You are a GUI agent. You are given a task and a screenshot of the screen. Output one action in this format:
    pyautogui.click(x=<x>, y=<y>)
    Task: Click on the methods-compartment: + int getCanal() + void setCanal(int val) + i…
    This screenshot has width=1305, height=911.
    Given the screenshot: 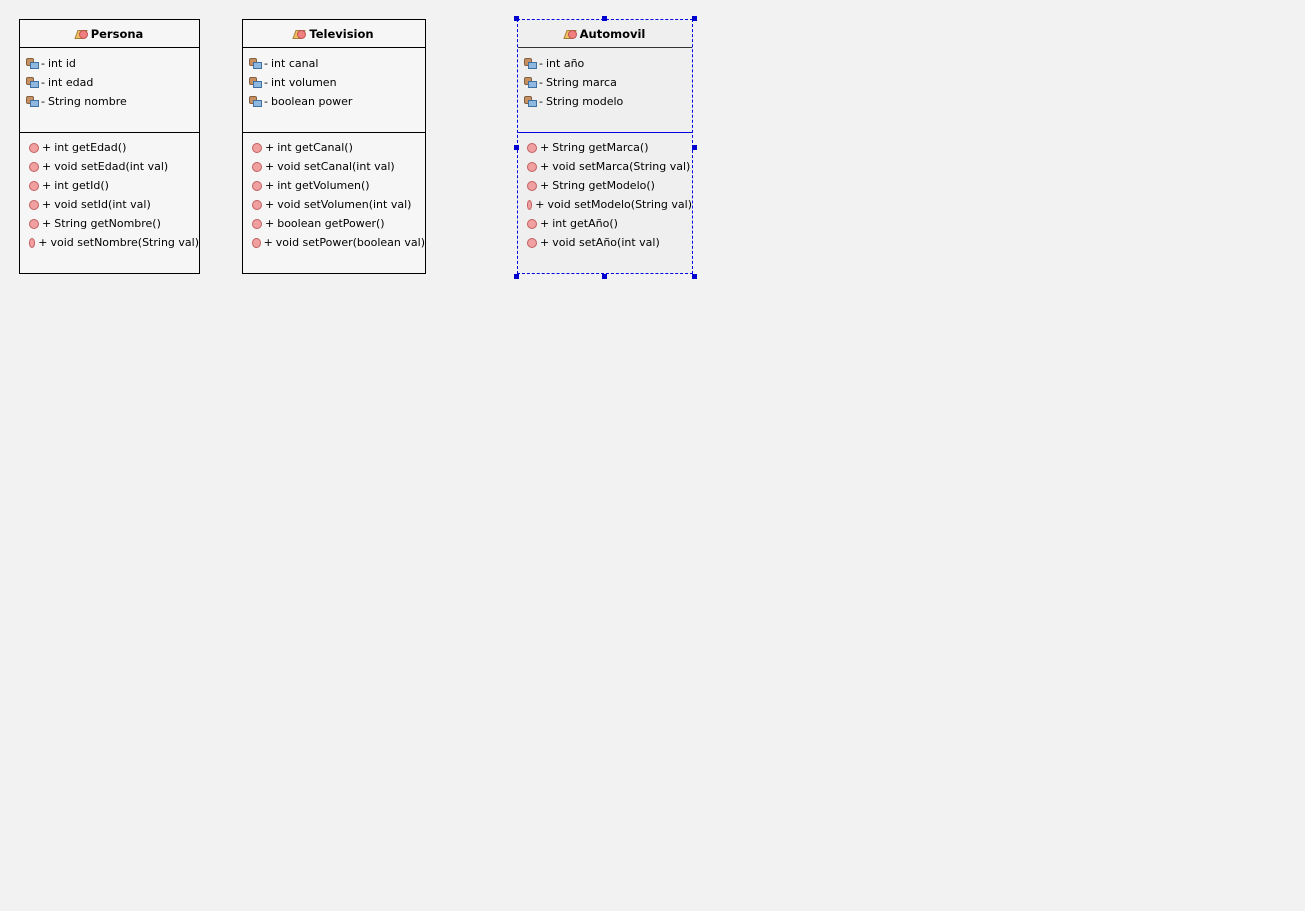 What is the action you would take?
    pyautogui.click(x=334, y=192)
    